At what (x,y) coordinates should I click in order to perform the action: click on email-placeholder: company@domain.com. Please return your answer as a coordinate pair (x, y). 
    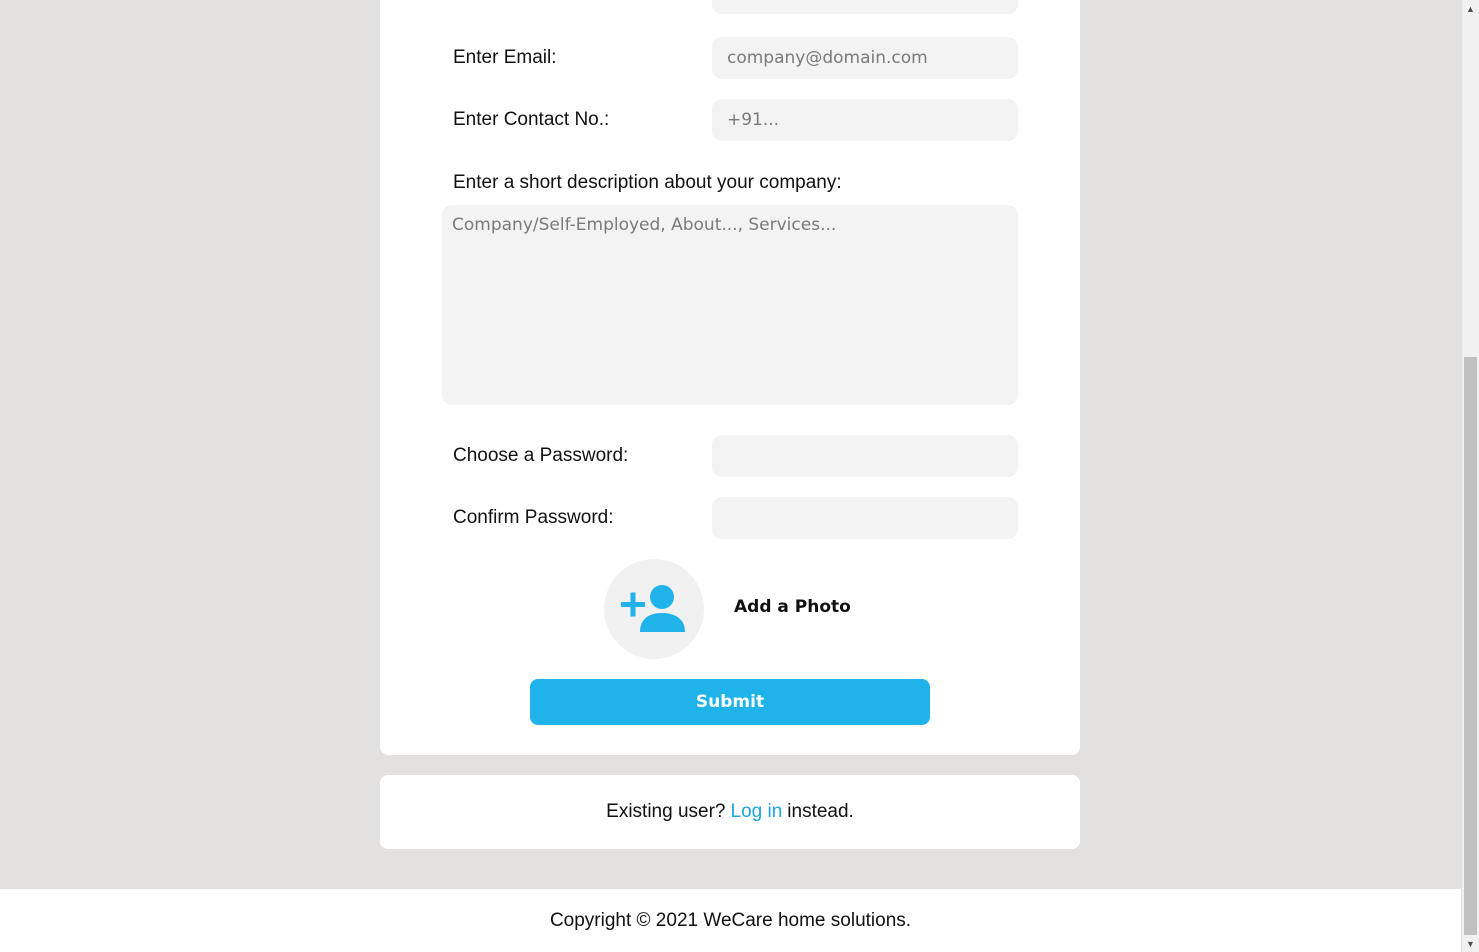
    Looking at the image, I should click on (827, 58).